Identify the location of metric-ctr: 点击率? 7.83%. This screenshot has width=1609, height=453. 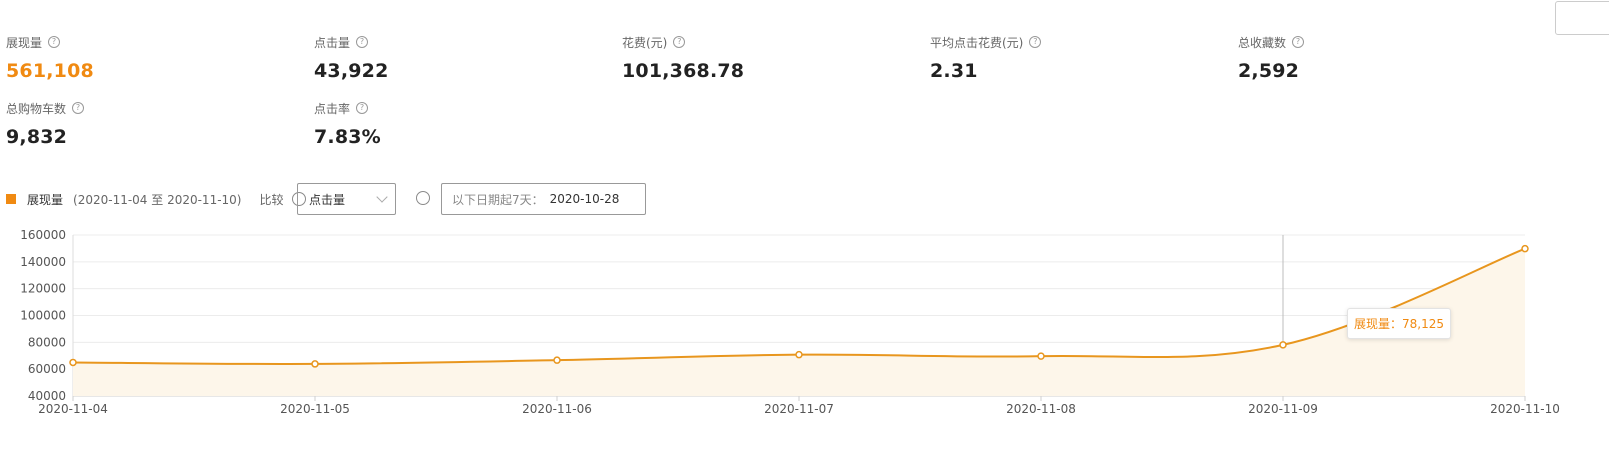
(347, 124).